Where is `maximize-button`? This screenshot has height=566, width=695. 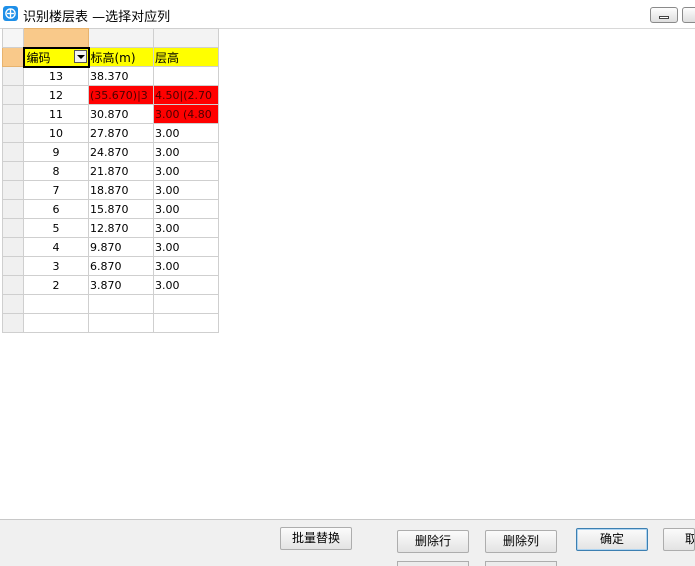
maximize-button is located at coordinates (688, 15).